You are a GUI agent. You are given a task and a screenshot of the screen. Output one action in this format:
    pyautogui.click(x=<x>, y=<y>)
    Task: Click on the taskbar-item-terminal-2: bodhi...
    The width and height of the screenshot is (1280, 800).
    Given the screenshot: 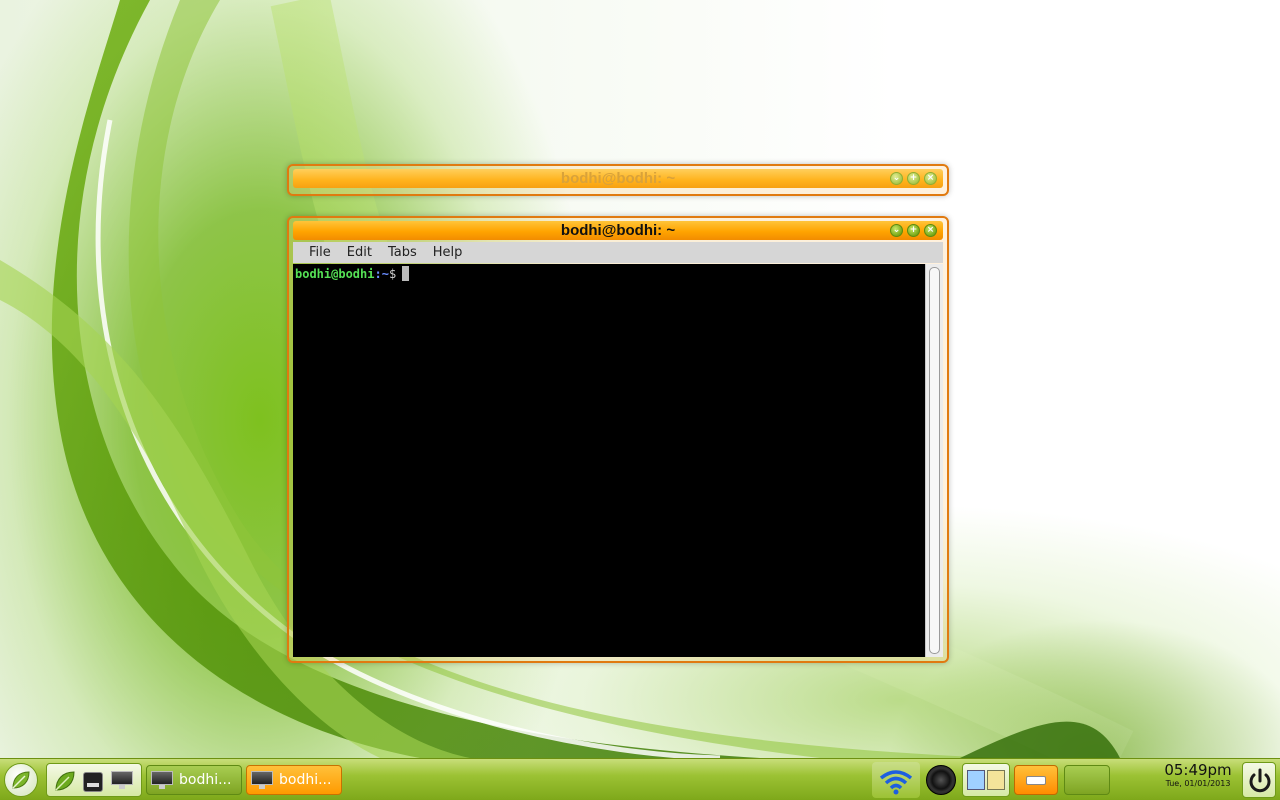 What is the action you would take?
    pyautogui.click(x=294, y=780)
    